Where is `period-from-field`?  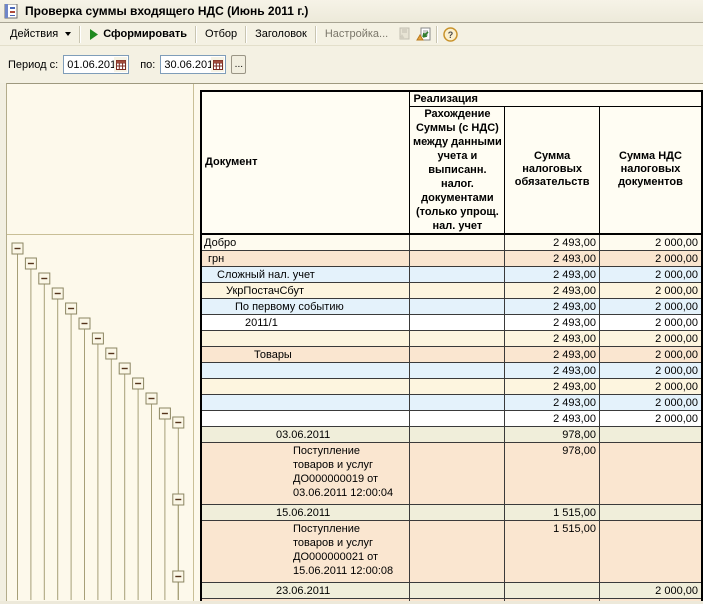 period-from-field is located at coordinates (96, 64).